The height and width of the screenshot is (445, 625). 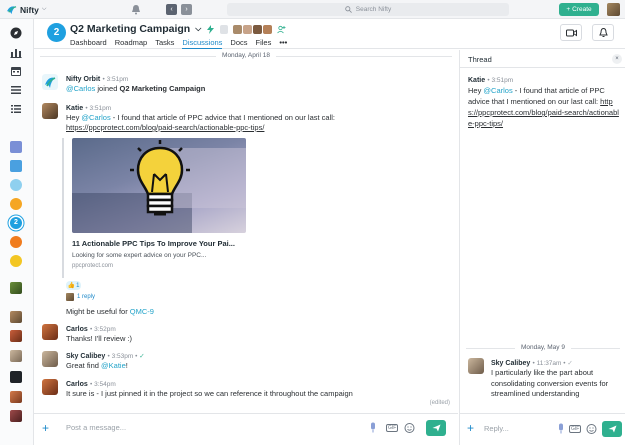 What do you see at coordinates (238, 43) in the screenshot?
I see `tab-docs: Docs` at bounding box center [238, 43].